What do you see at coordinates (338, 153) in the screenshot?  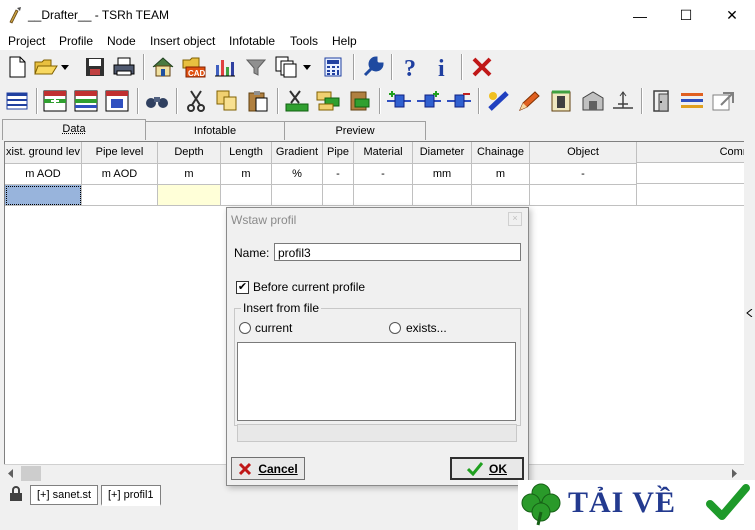 I see `column-header-pipe: Pipe` at bounding box center [338, 153].